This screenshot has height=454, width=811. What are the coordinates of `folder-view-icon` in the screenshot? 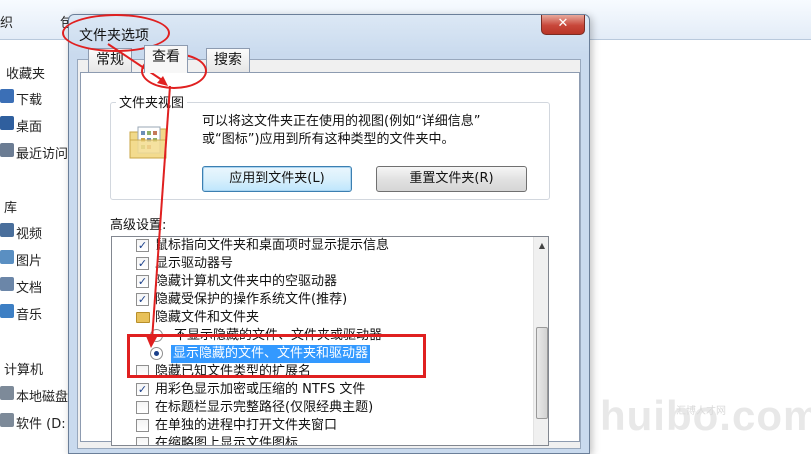 It's located at (148, 142).